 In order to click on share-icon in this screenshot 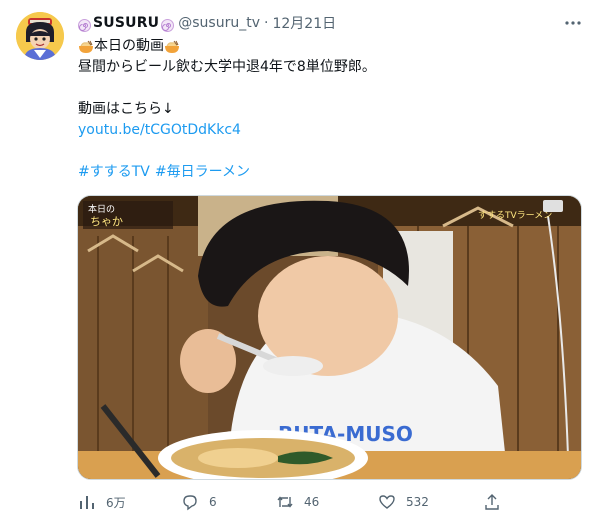, I will do `click(492, 502)`.